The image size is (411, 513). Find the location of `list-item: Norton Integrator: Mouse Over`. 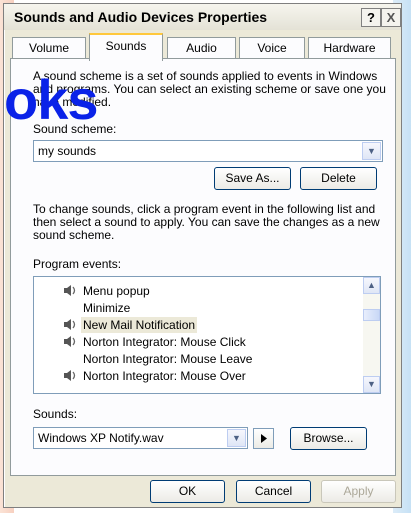

list-item: Norton Integrator: Mouse Over is located at coordinates (198, 376).